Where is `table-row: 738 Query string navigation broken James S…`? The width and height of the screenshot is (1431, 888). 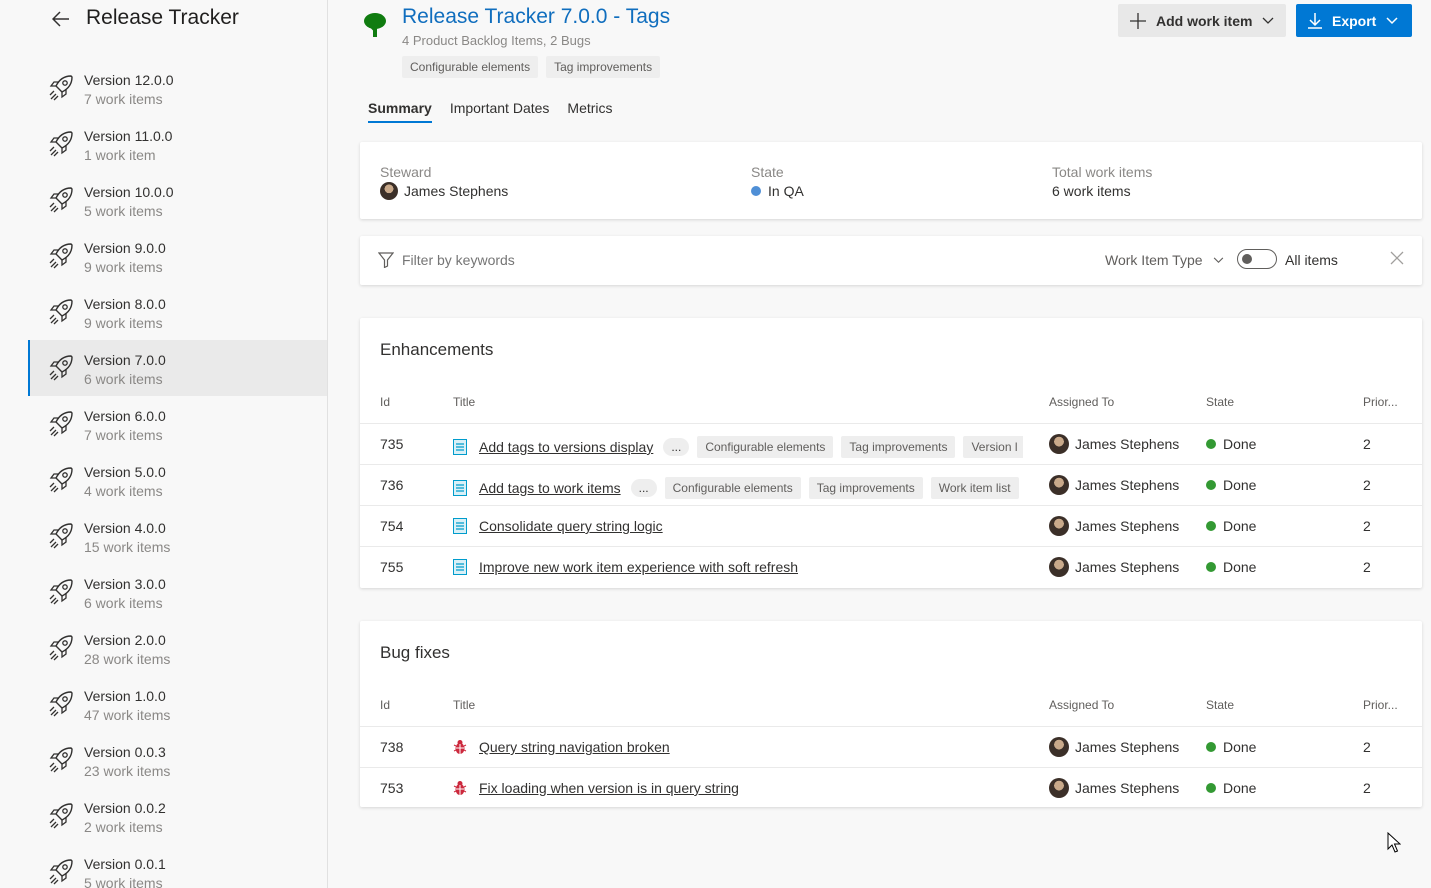
table-row: 738 Query string navigation broken James S… is located at coordinates (891, 746).